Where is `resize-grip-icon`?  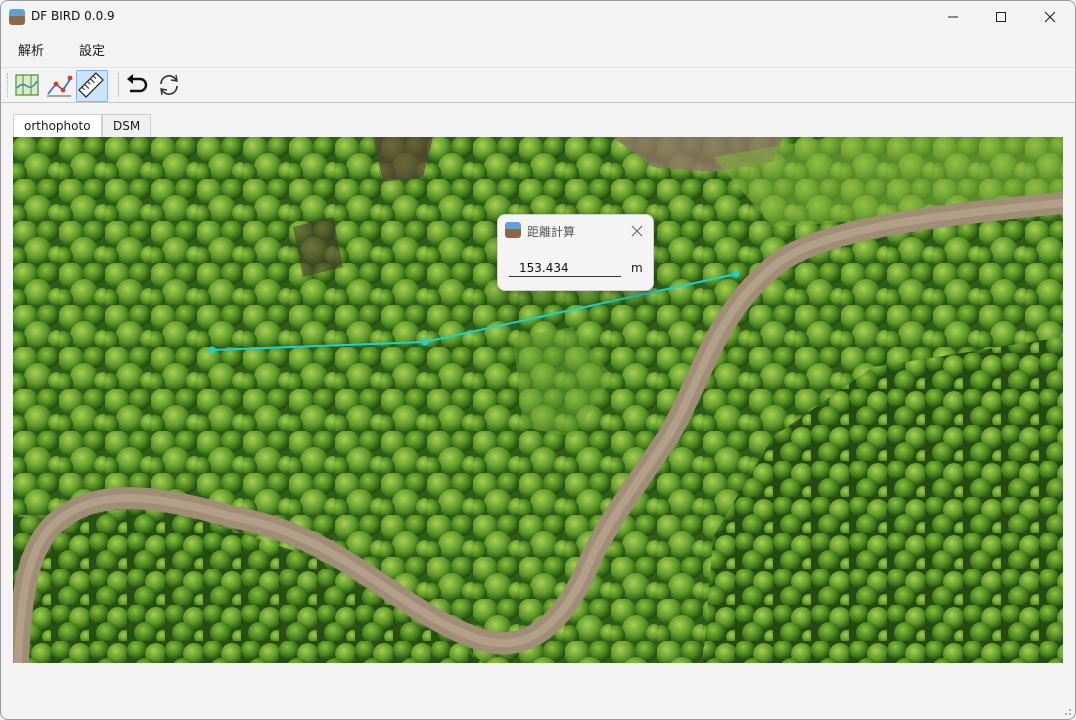
resize-grip-icon is located at coordinates (1067, 711).